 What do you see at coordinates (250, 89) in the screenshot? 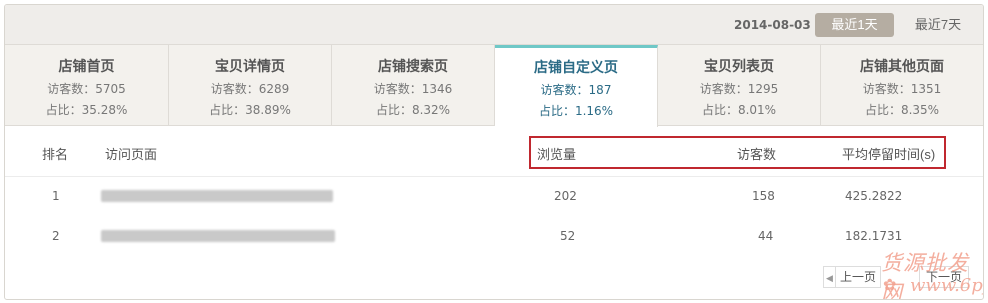
I see `tab-visitors: 访客数：6289` at bounding box center [250, 89].